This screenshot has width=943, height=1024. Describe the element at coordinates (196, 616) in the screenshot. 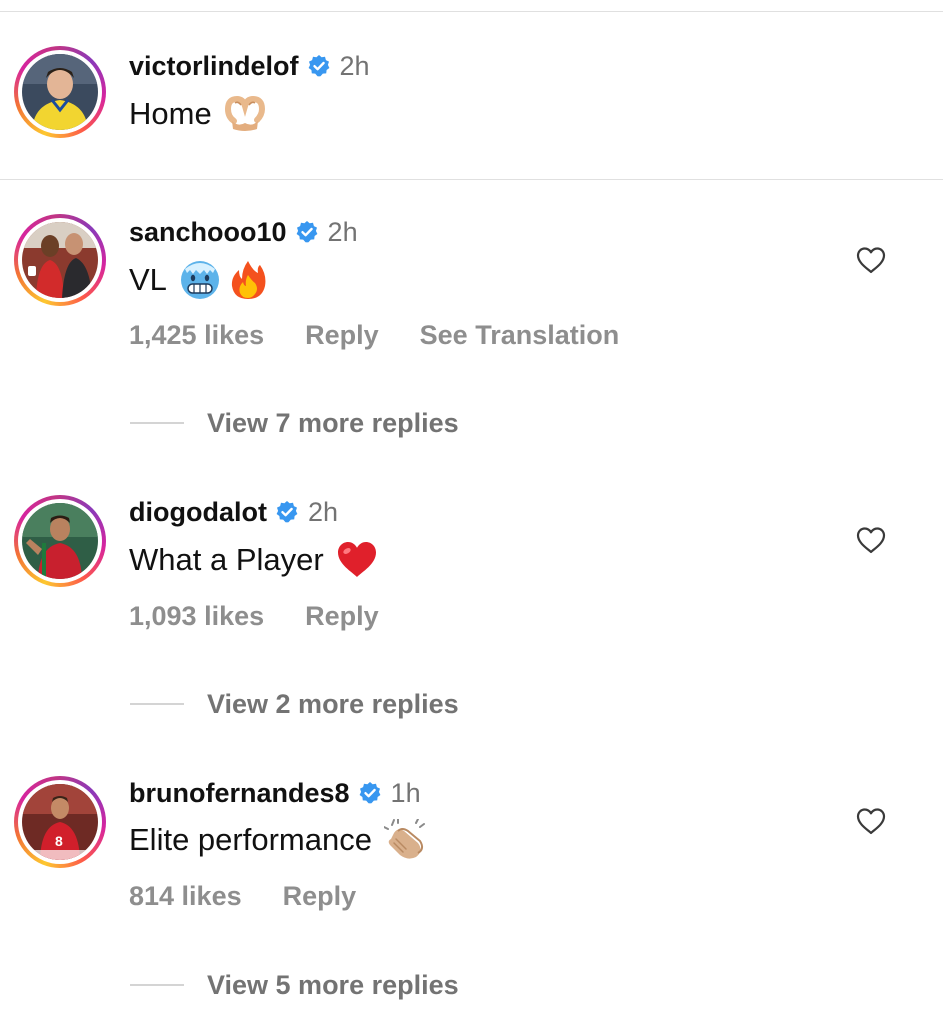

I see `likes-count: 1,093 likes` at that location.